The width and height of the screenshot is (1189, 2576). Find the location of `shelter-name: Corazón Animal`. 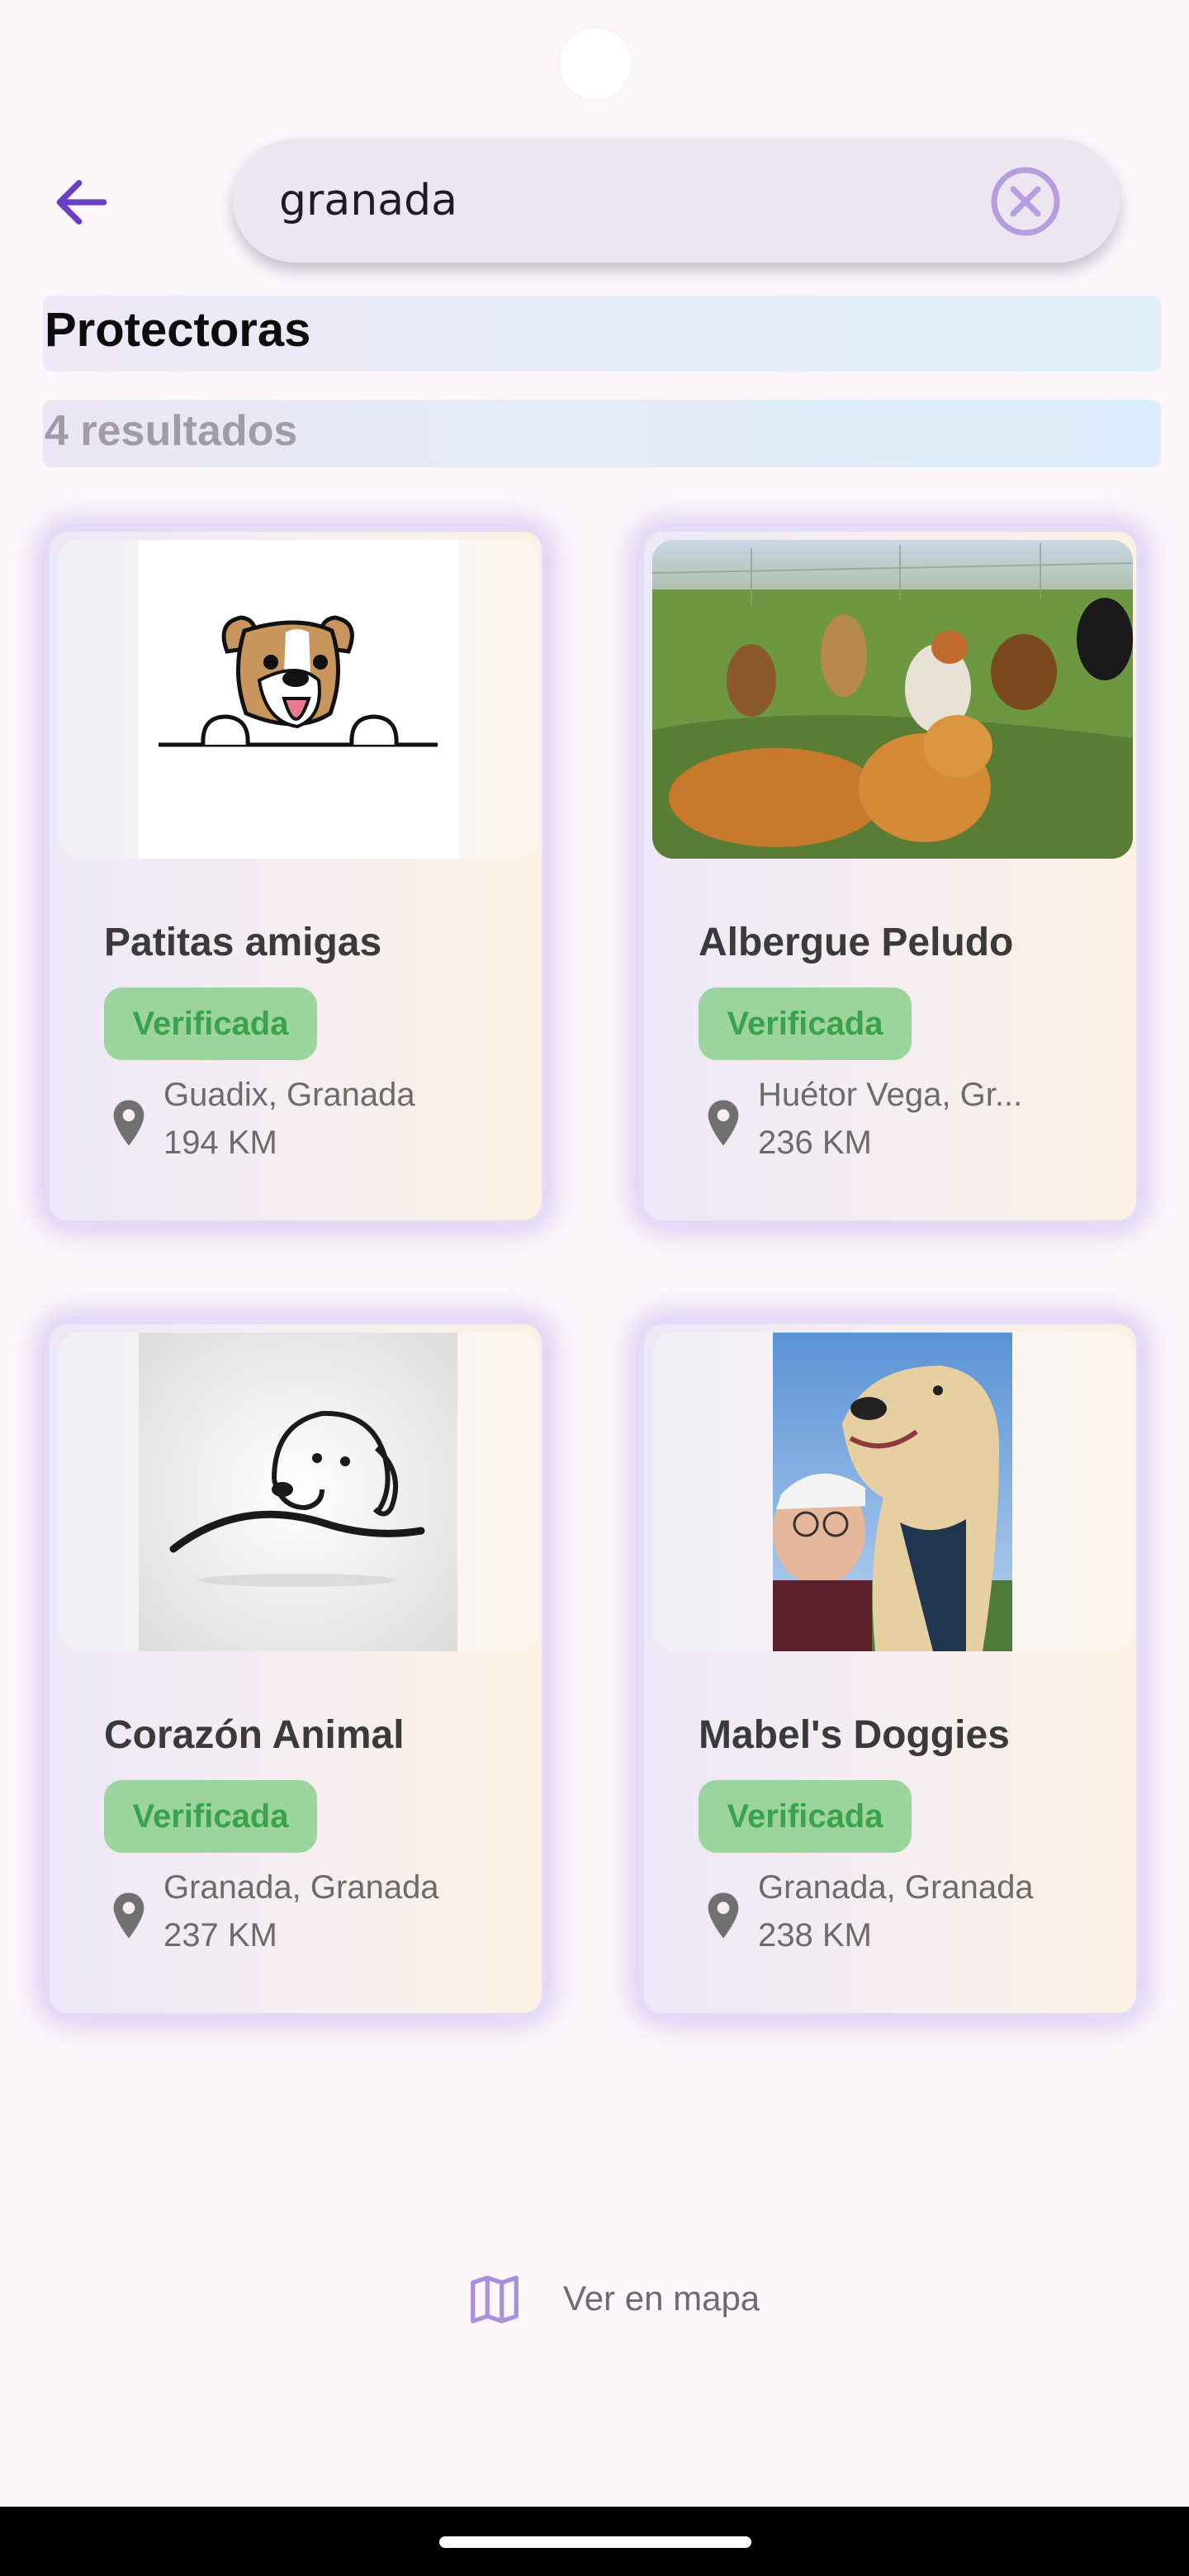

shelter-name: Corazón Animal is located at coordinates (254, 1735).